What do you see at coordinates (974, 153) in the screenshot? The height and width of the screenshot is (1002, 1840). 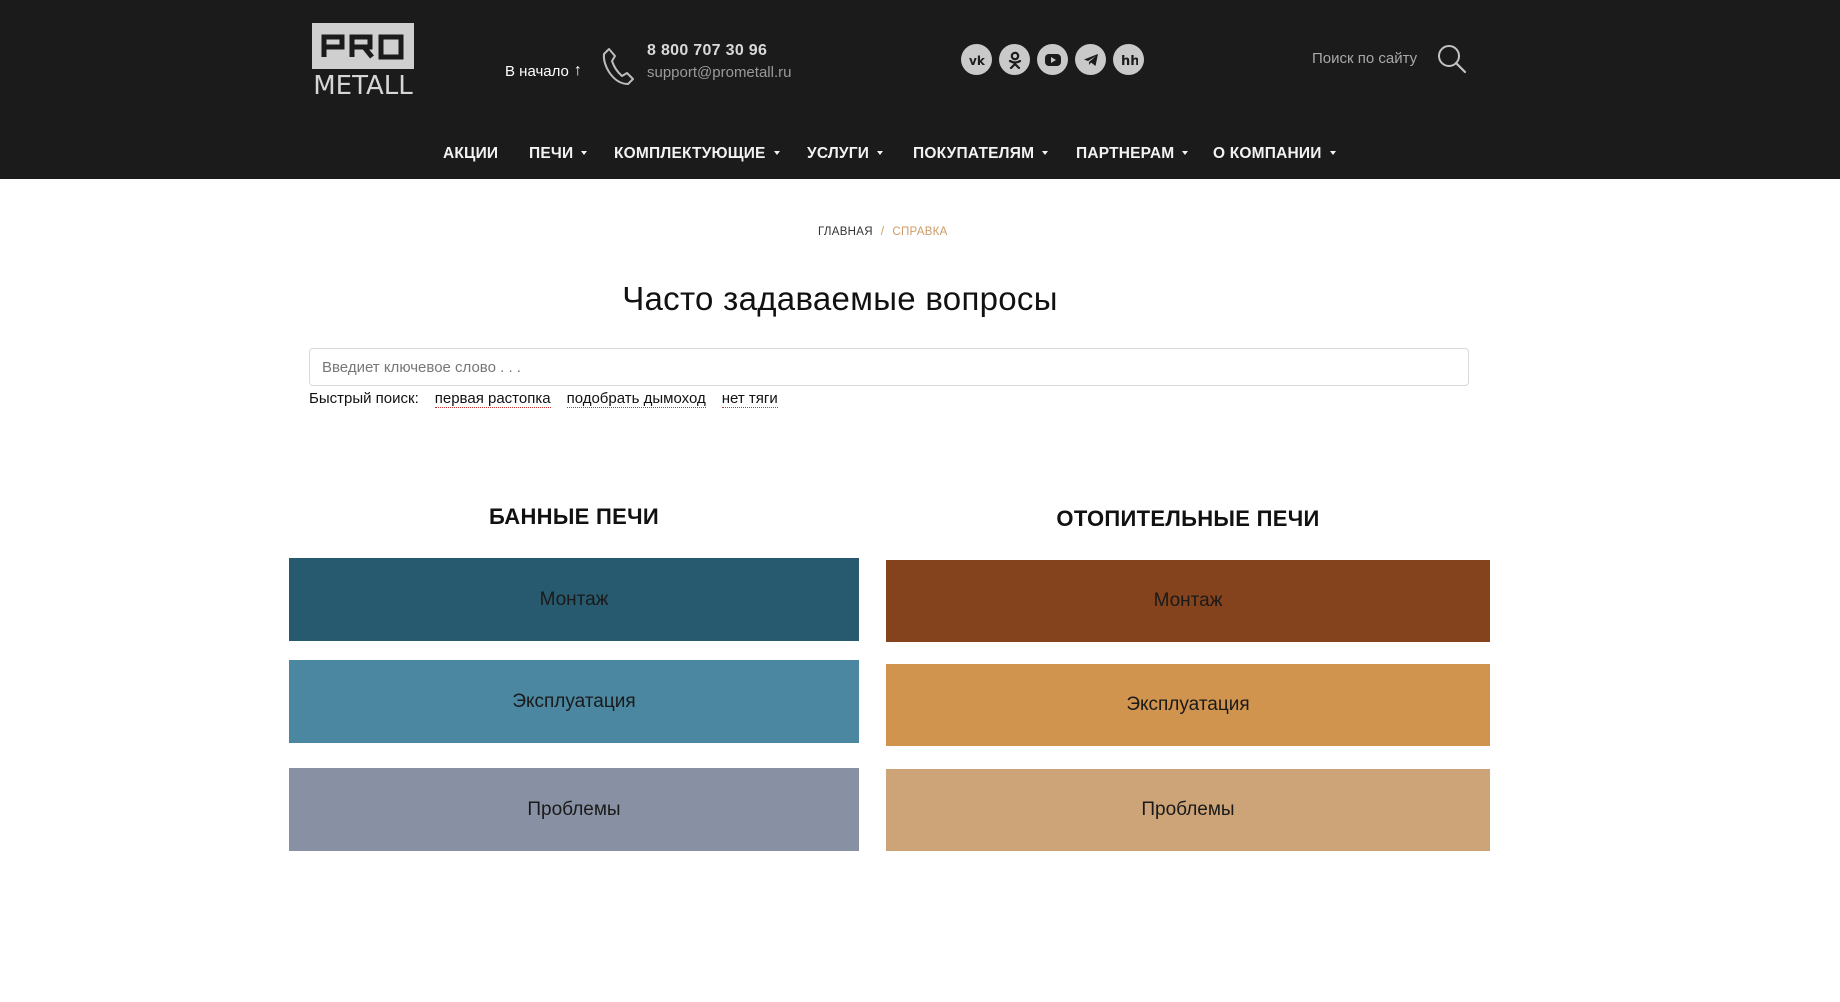 I see `nav-item-label: ПОКУПАТЕЛЯМ` at bounding box center [974, 153].